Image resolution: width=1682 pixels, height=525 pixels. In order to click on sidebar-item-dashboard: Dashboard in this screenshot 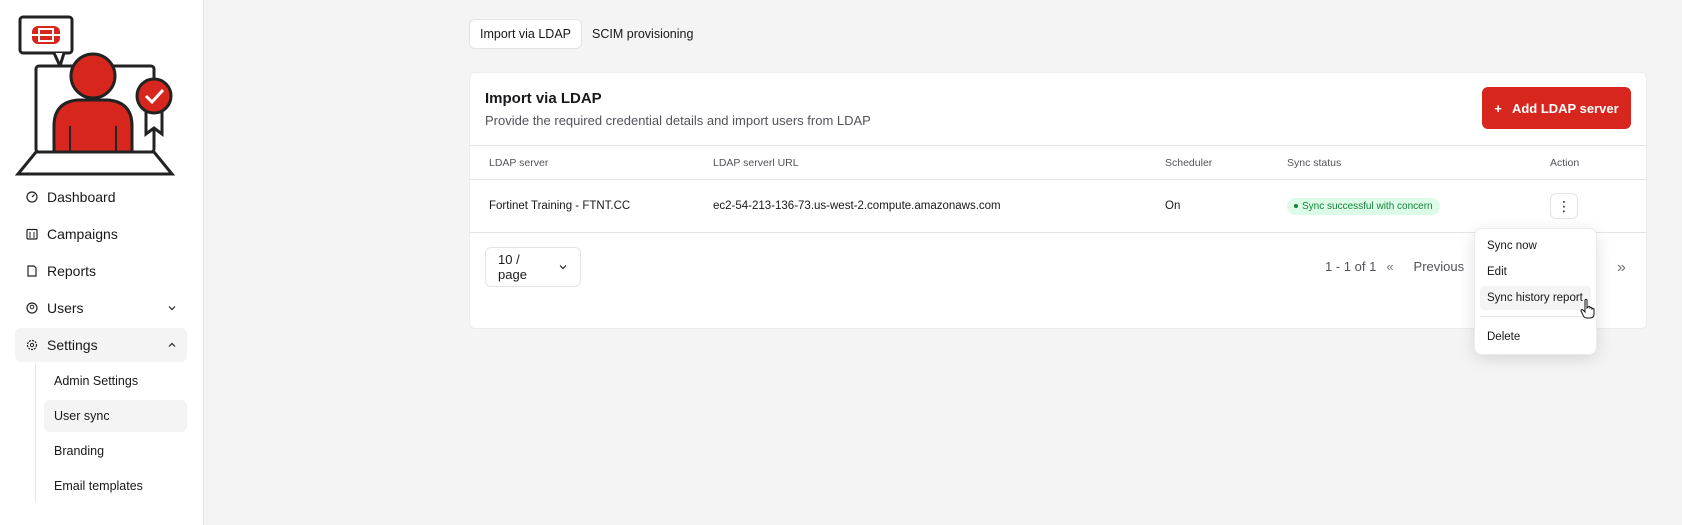, I will do `click(101, 197)`.